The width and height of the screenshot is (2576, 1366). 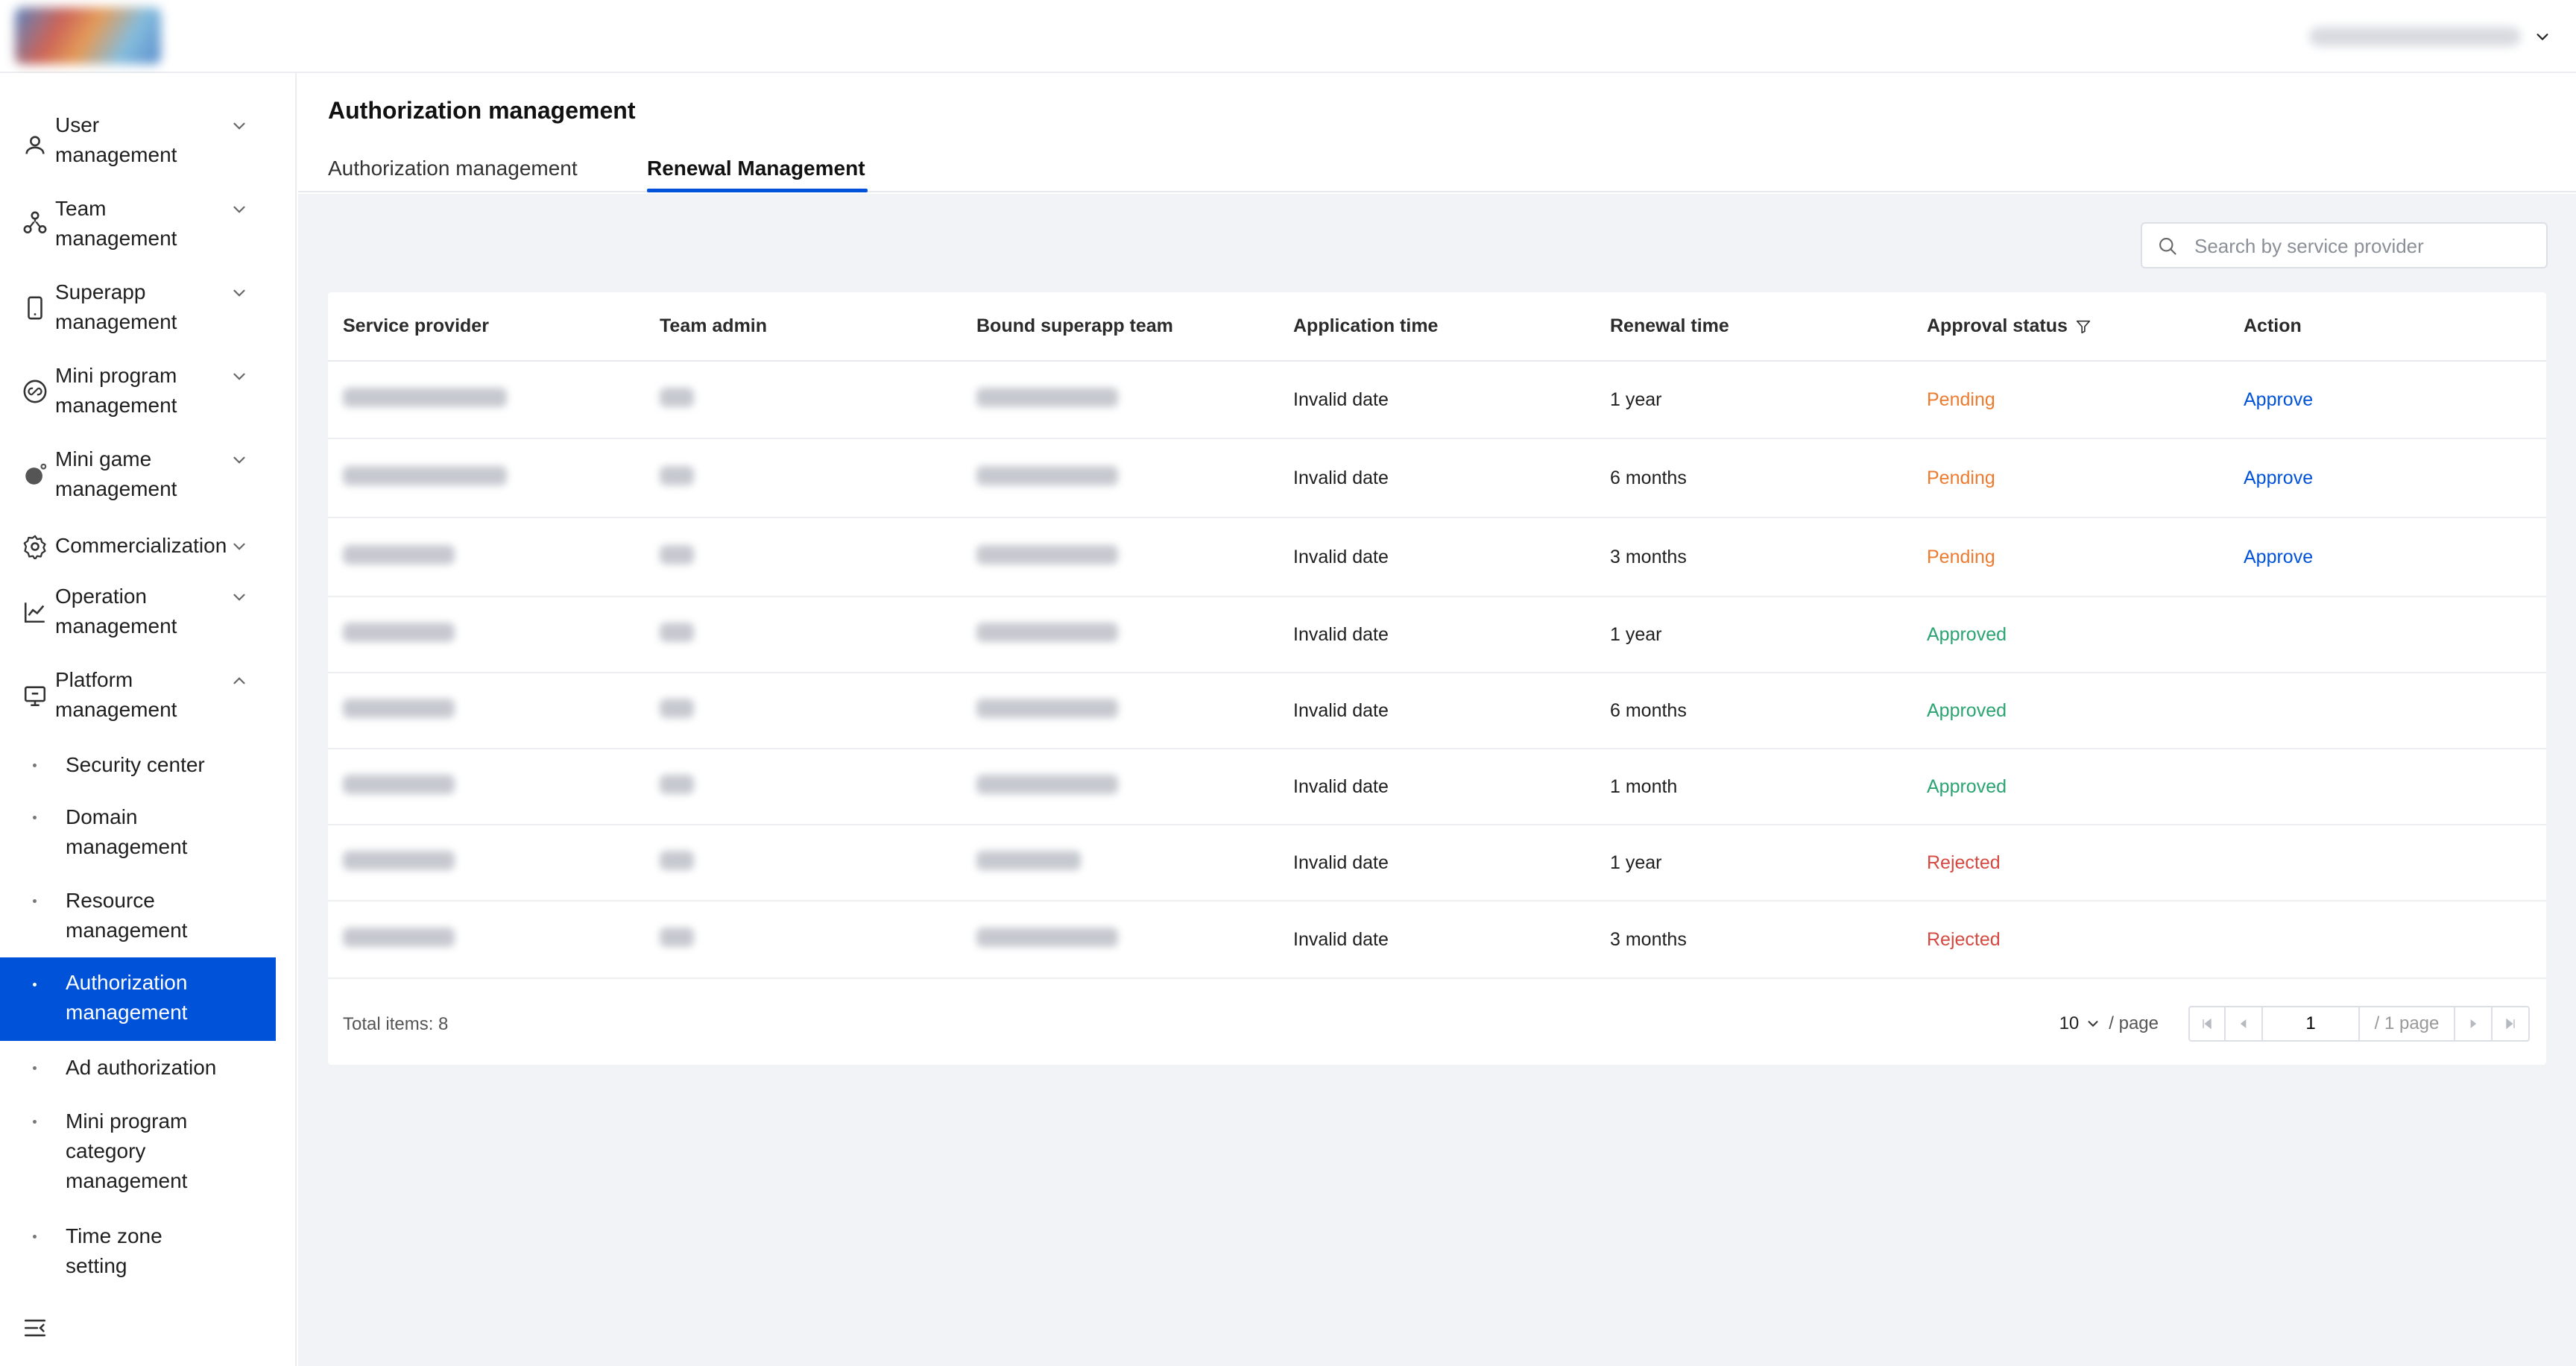 What do you see at coordinates (88, 35) in the screenshot?
I see `app-logo` at bounding box center [88, 35].